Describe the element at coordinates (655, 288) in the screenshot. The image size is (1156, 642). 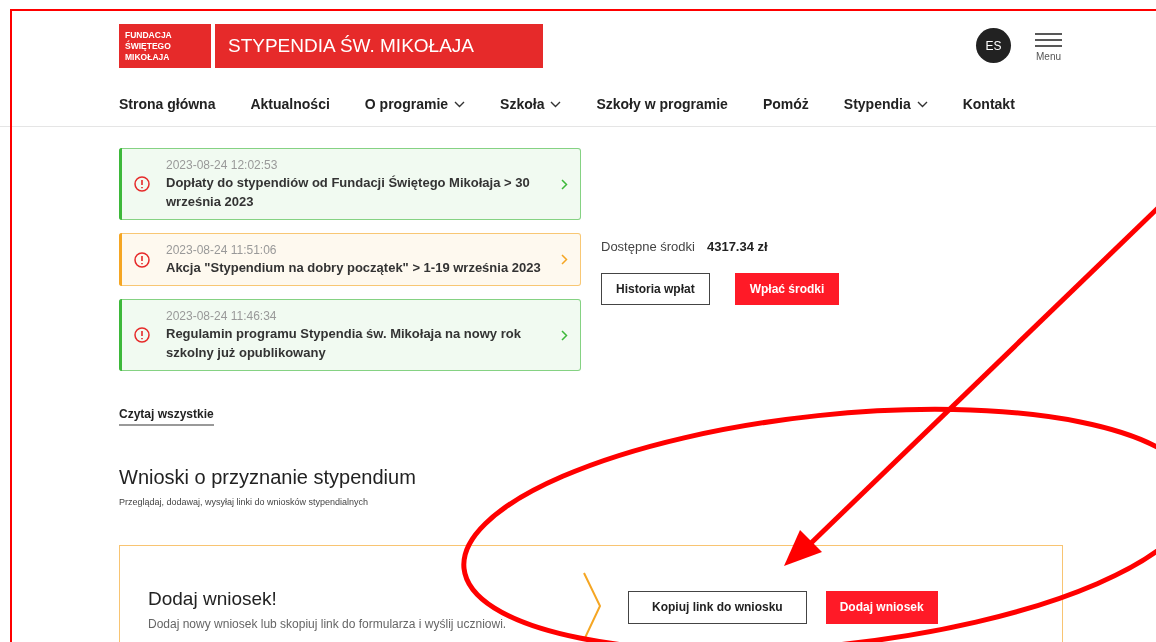
I see `payment-history-button: Historia wpłat` at that location.